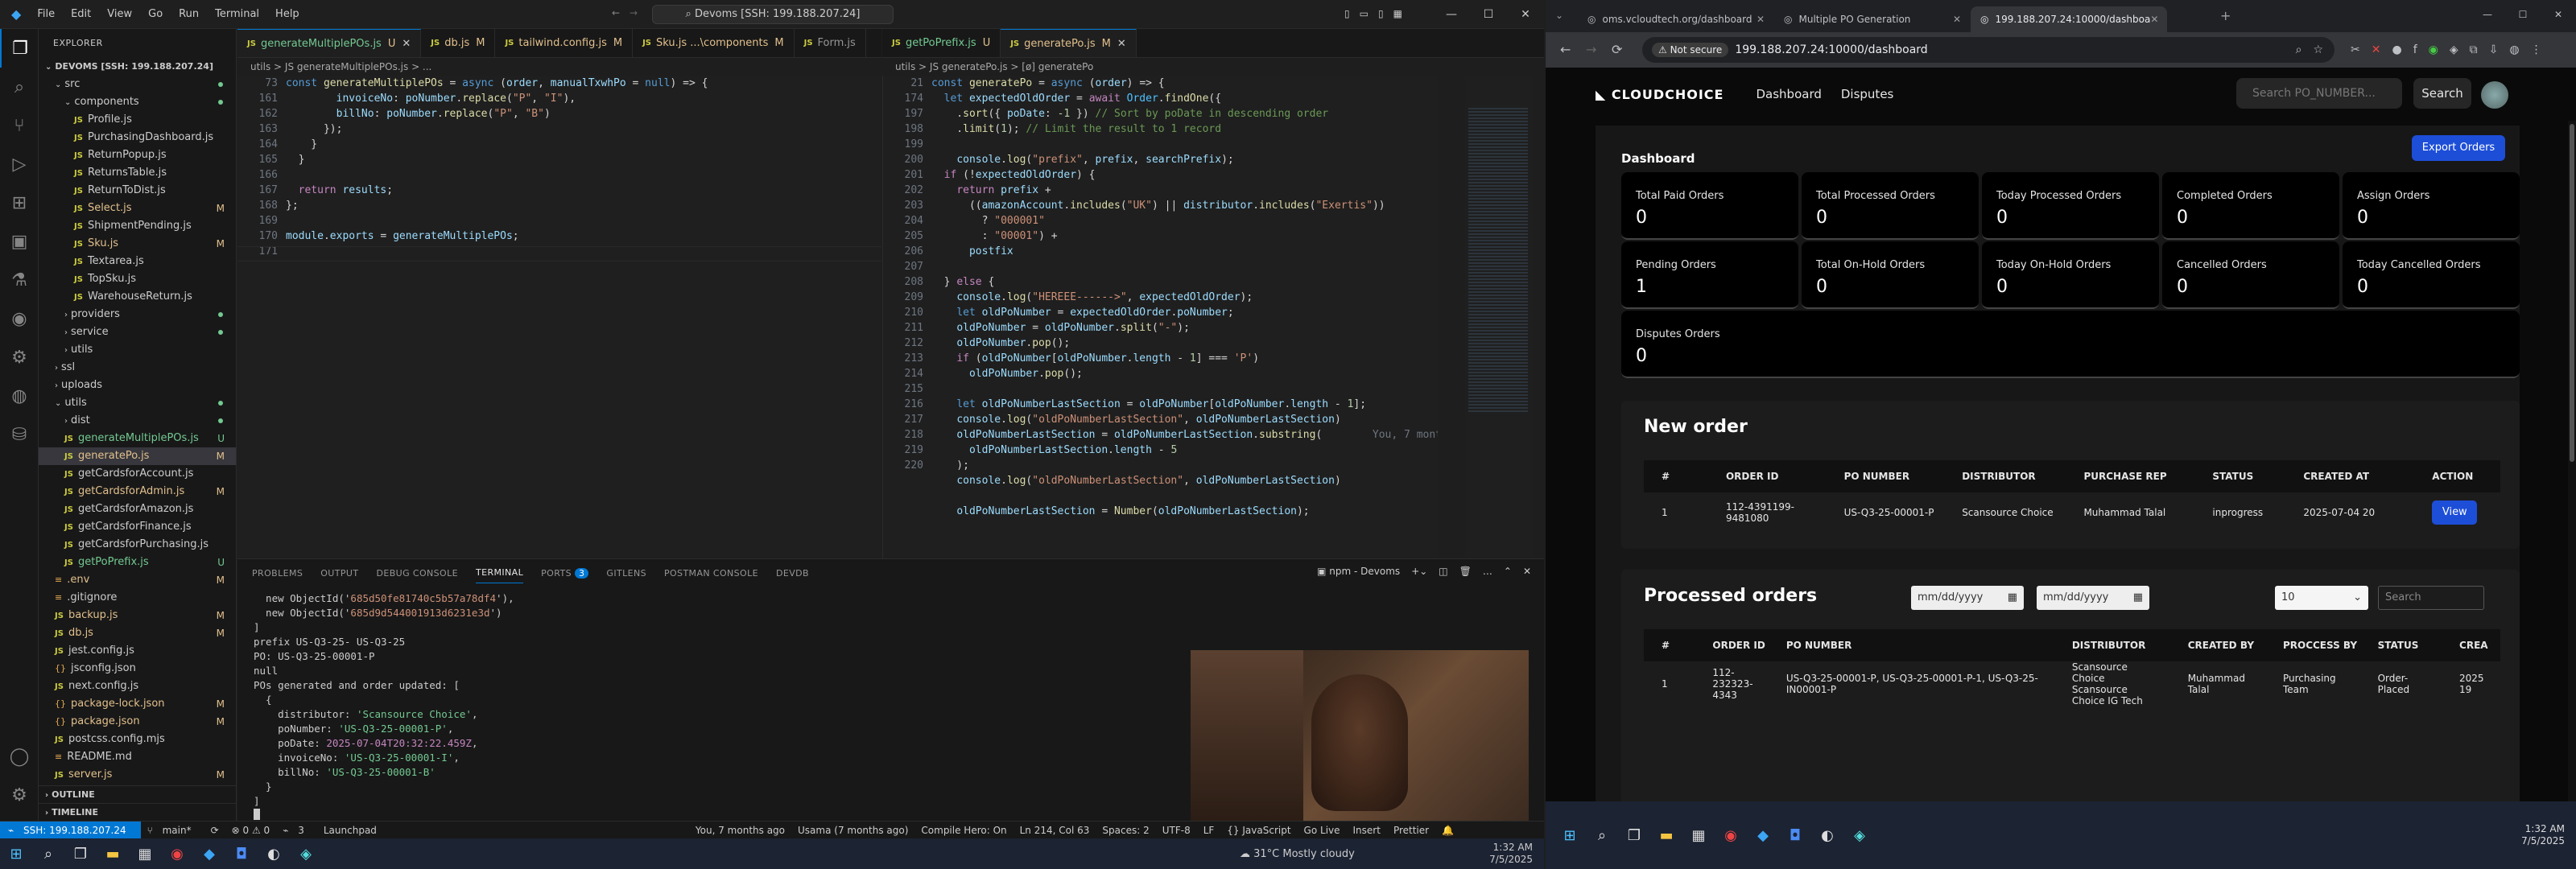  Describe the element at coordinates (137, 191) in the screenshot. I see `tree-item: JS ReturnToDist.js` at that location.